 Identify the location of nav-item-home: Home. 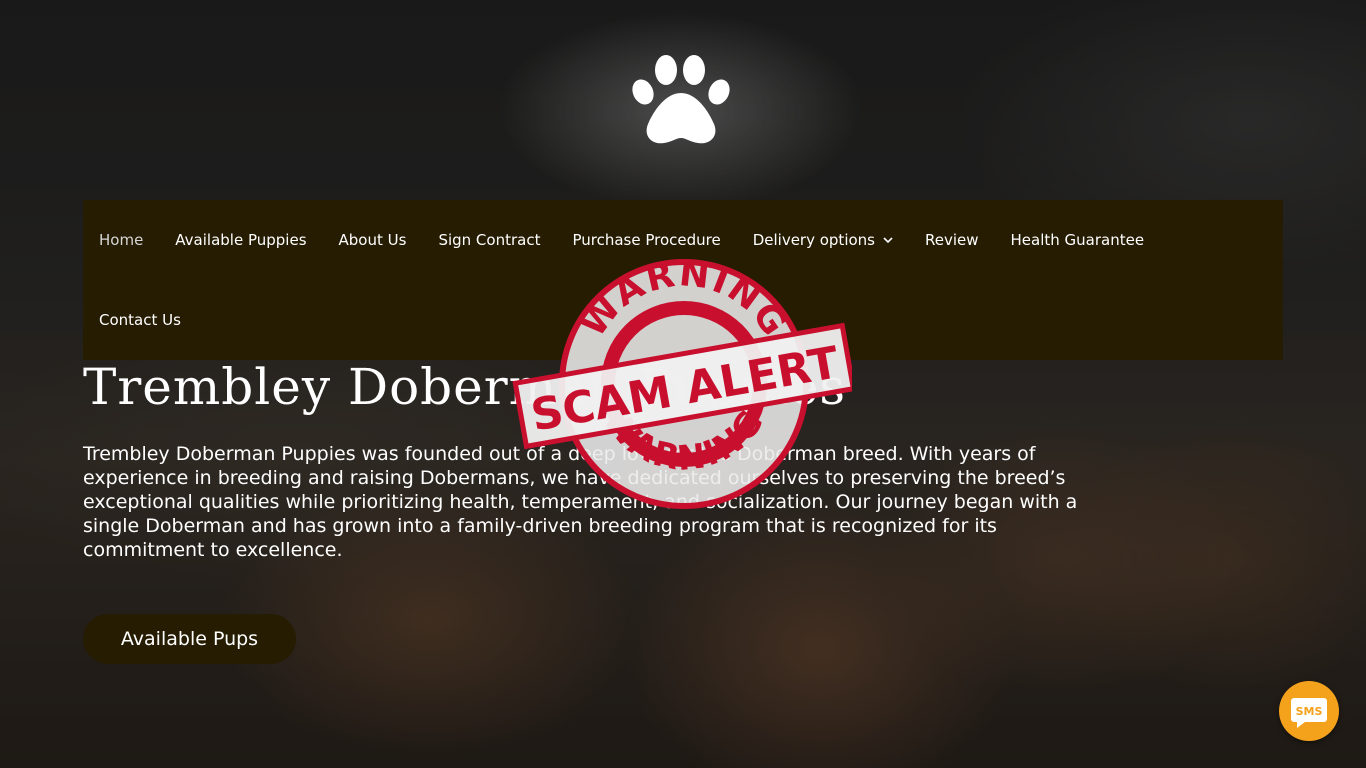
(121, 240).